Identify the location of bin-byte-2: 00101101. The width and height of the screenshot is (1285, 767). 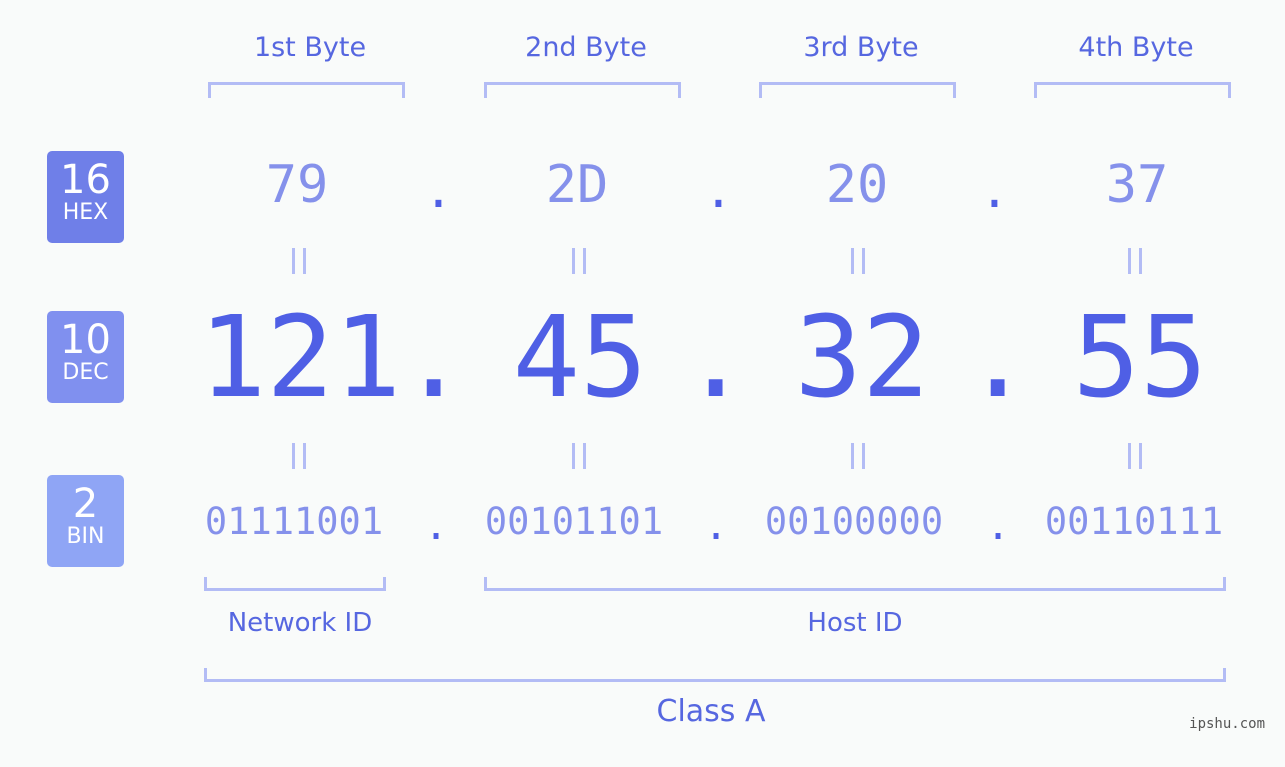
(574, 521).